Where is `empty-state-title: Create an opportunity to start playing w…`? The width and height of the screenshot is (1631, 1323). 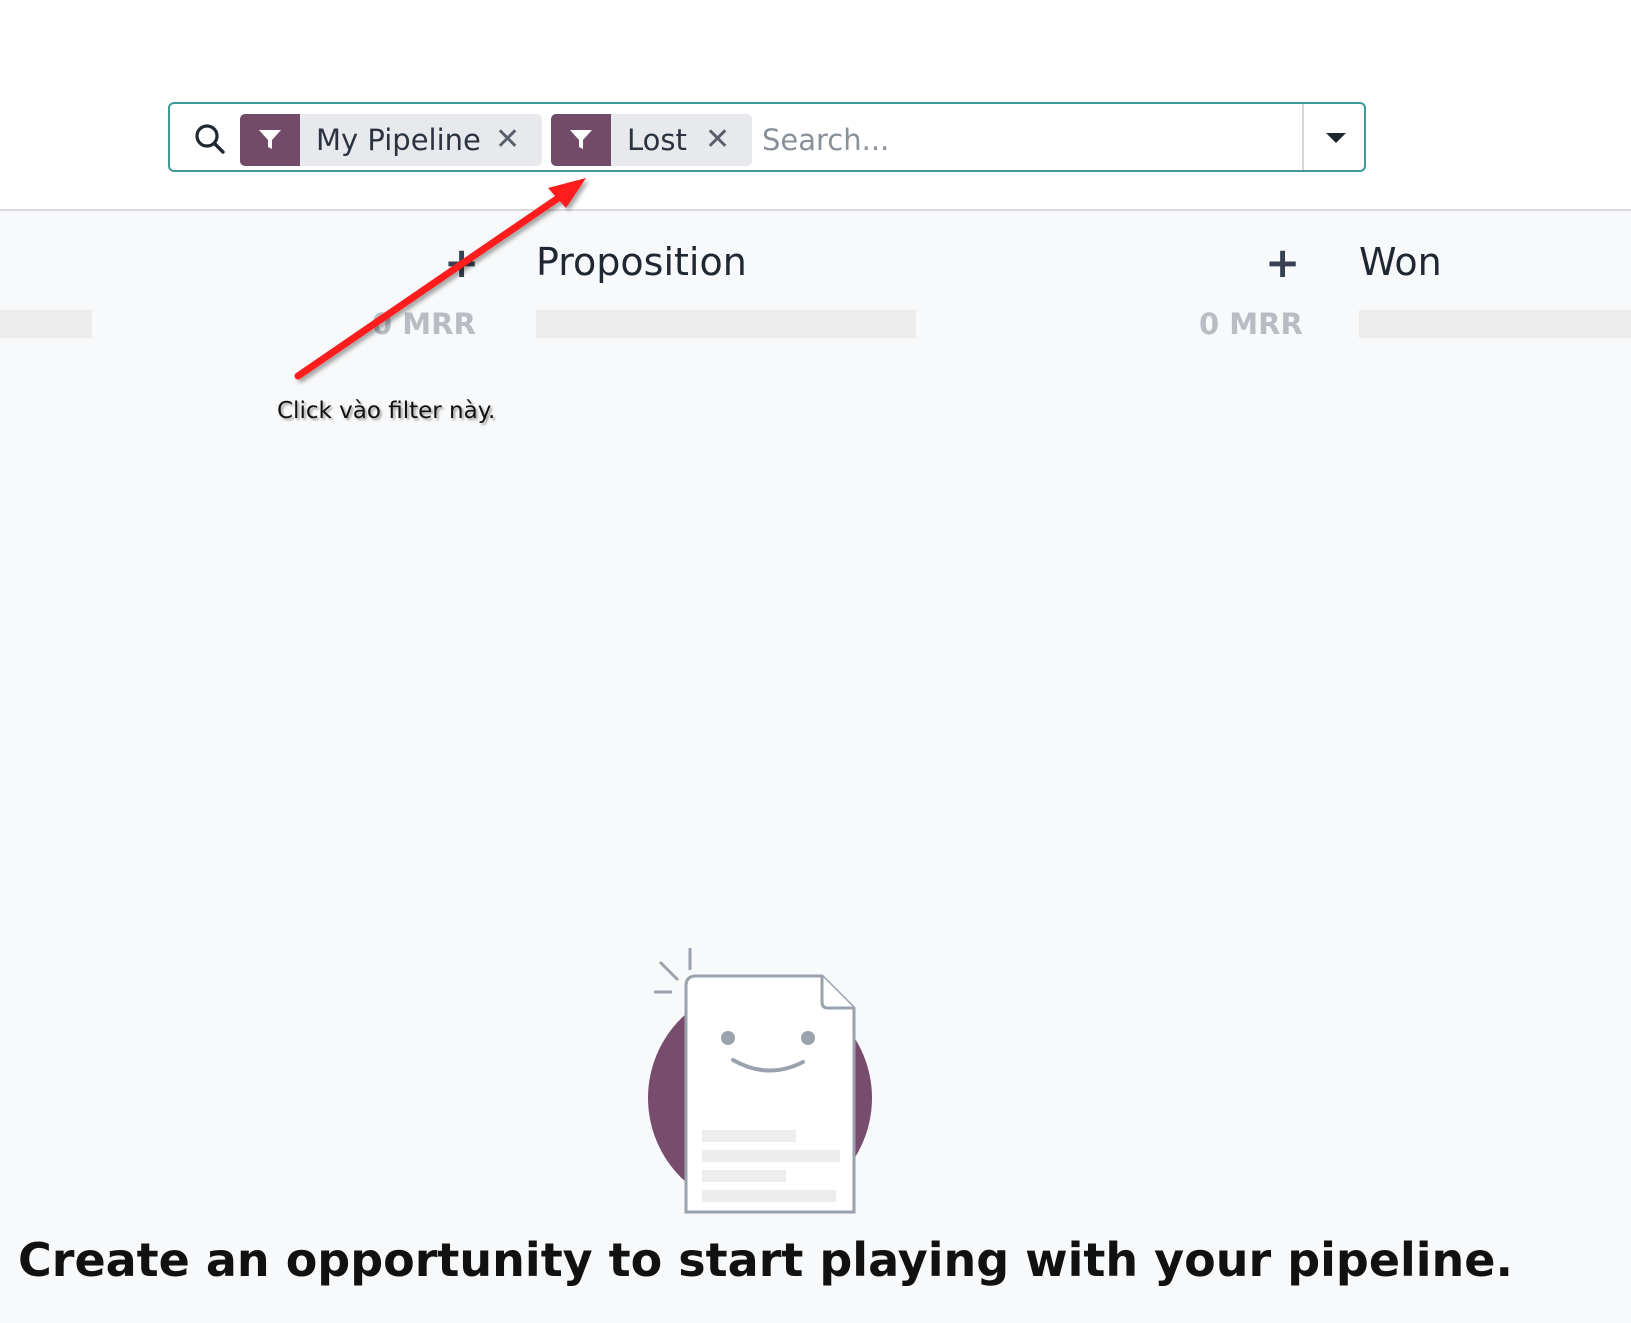
empty-state-title: Create an opportunity to start playing w… is located at coordinates (765, 1260).